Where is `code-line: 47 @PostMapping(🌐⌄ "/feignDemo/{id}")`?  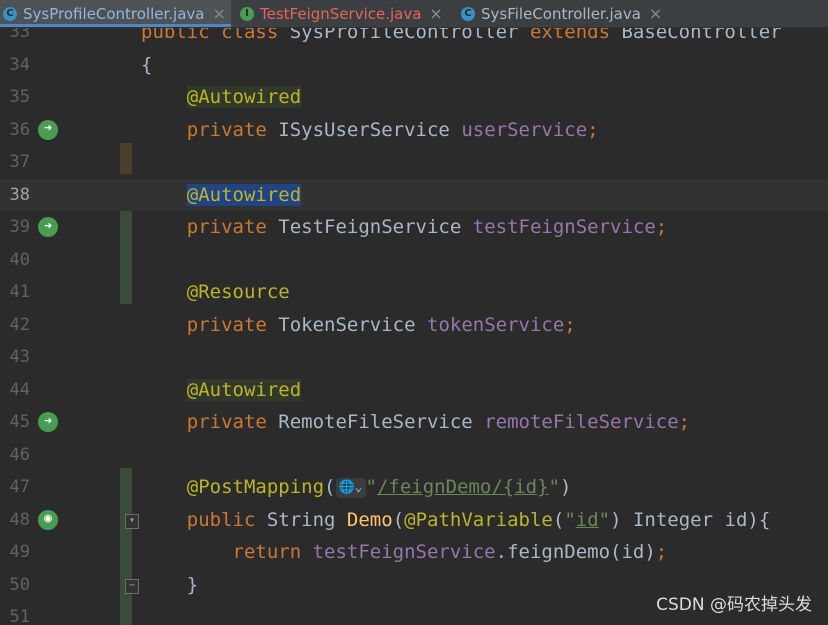
code-line: 47 @PostMapping(🌐⌄ "/feignDemo/{id}") is located at coordinates (414, 487).